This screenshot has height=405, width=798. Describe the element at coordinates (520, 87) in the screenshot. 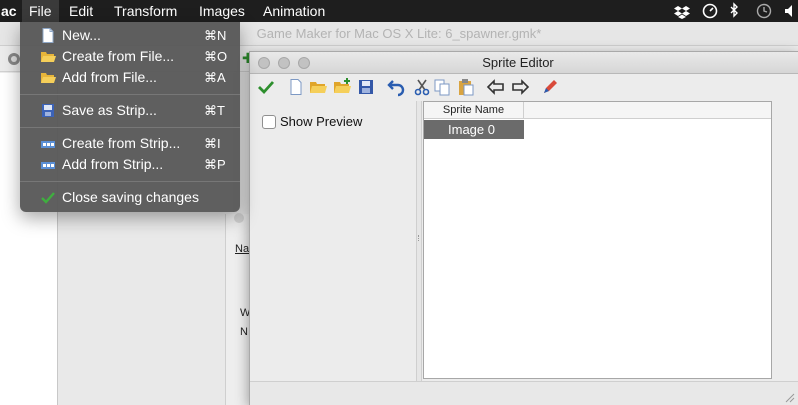

I see `shift-right-icon` at that location.